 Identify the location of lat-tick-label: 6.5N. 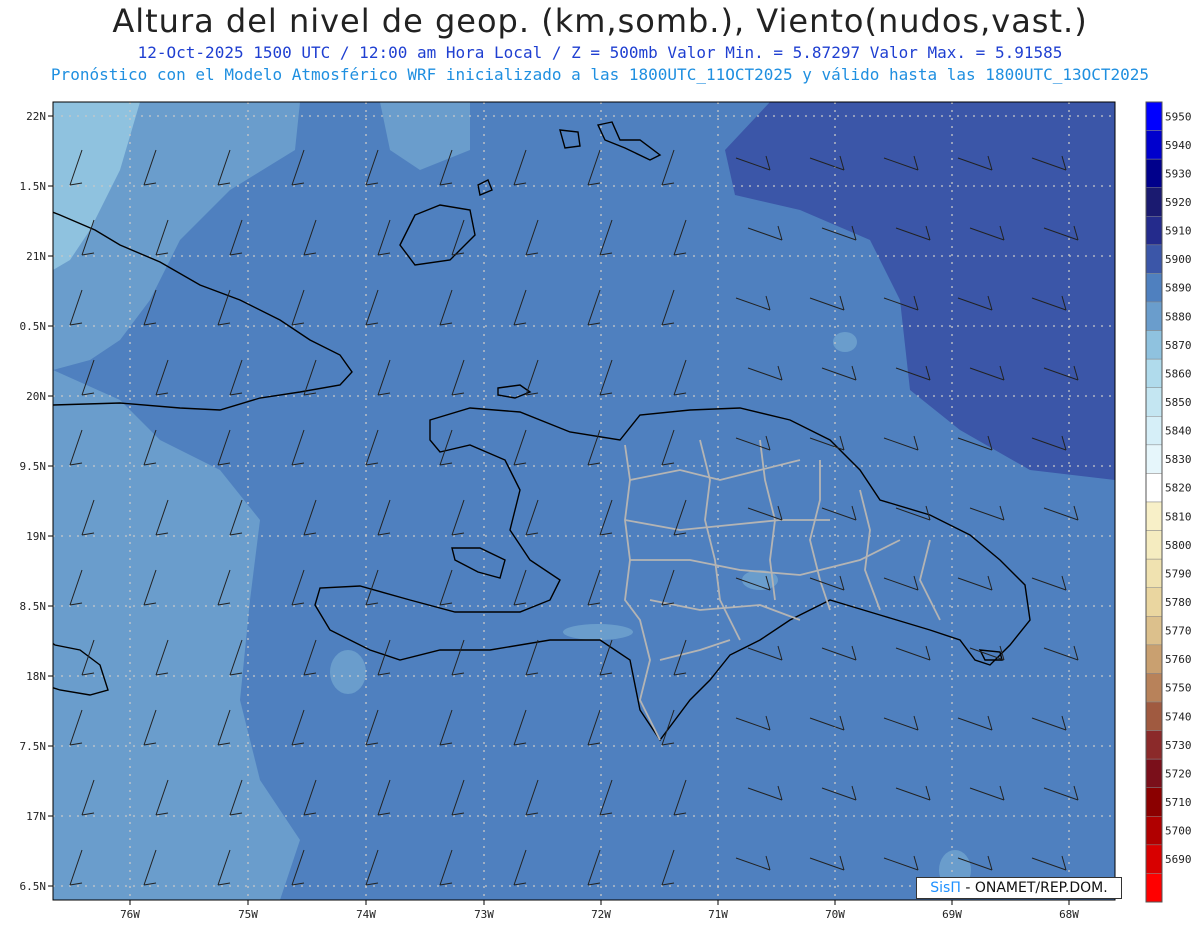
(33, 886).